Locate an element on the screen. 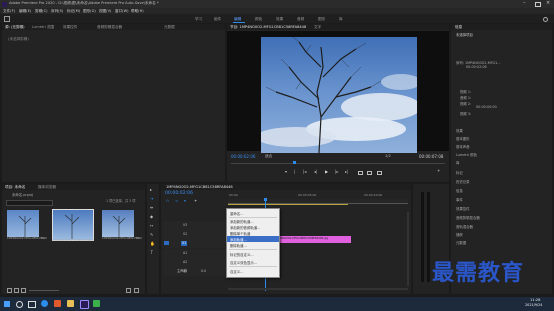  tab-lumetri-scopes: Lumetri 范围 is located at coordinates (43, 27).